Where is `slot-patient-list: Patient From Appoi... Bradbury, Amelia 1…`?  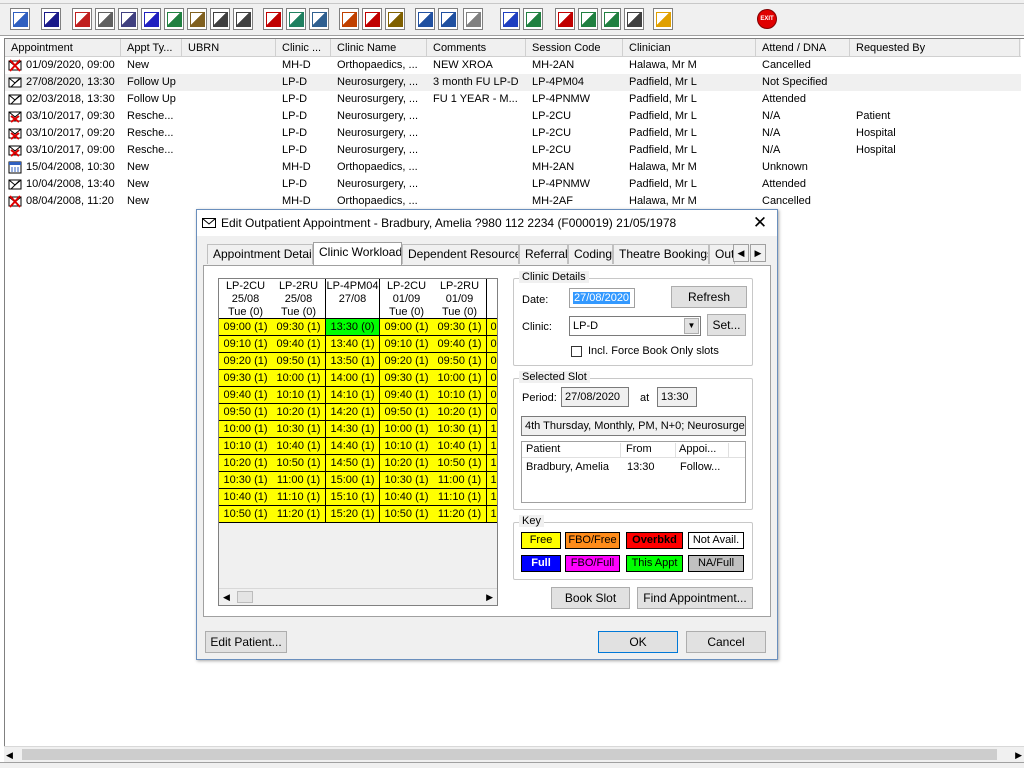
slot-patient-list: Patient From Appoi... Bradbury, Amelia 1… is located at coordinates (633, 472).